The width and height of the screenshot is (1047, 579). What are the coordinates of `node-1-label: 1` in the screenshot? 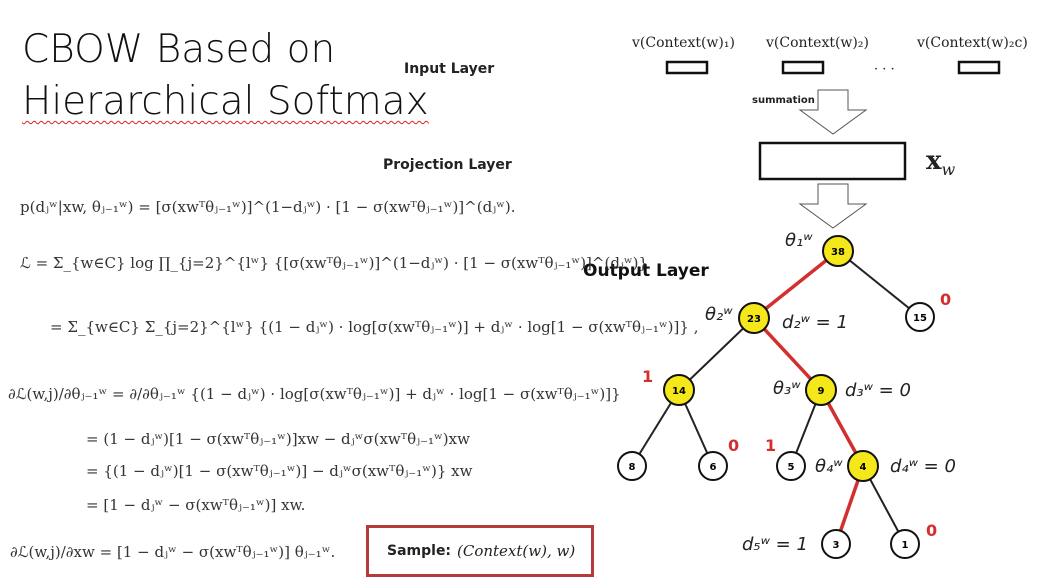 It's located at (905, 545).